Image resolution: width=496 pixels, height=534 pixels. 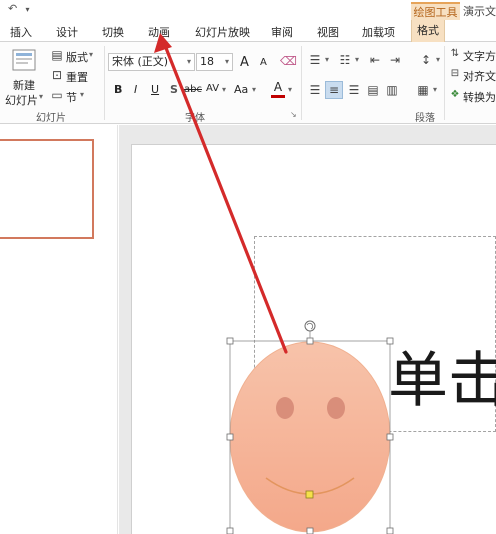 What do you see at coordinates (336, 408) in the screenshot?
I see `smiley-right-eye` at bounding box center [336, 408].